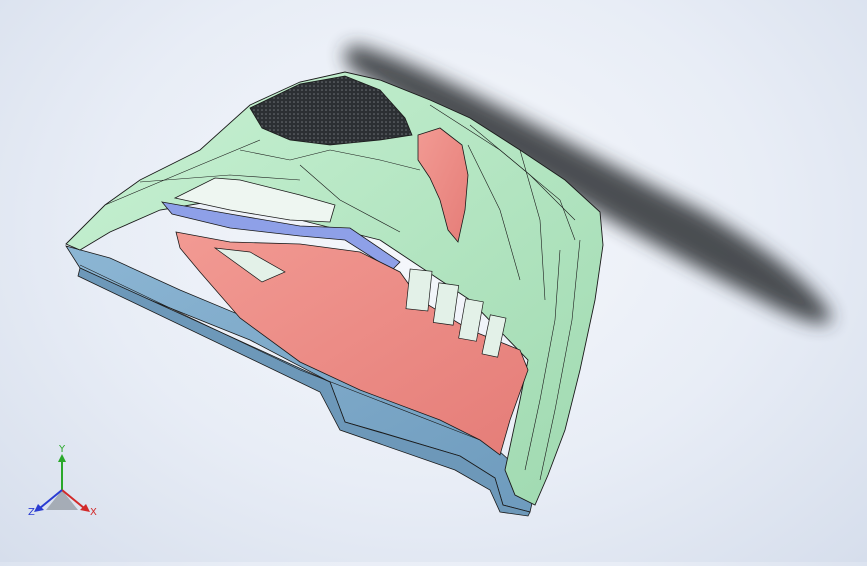  Describe the element at coordinates (62, 449) in the screenshot. I see `y-axis-label: Y` at that location.